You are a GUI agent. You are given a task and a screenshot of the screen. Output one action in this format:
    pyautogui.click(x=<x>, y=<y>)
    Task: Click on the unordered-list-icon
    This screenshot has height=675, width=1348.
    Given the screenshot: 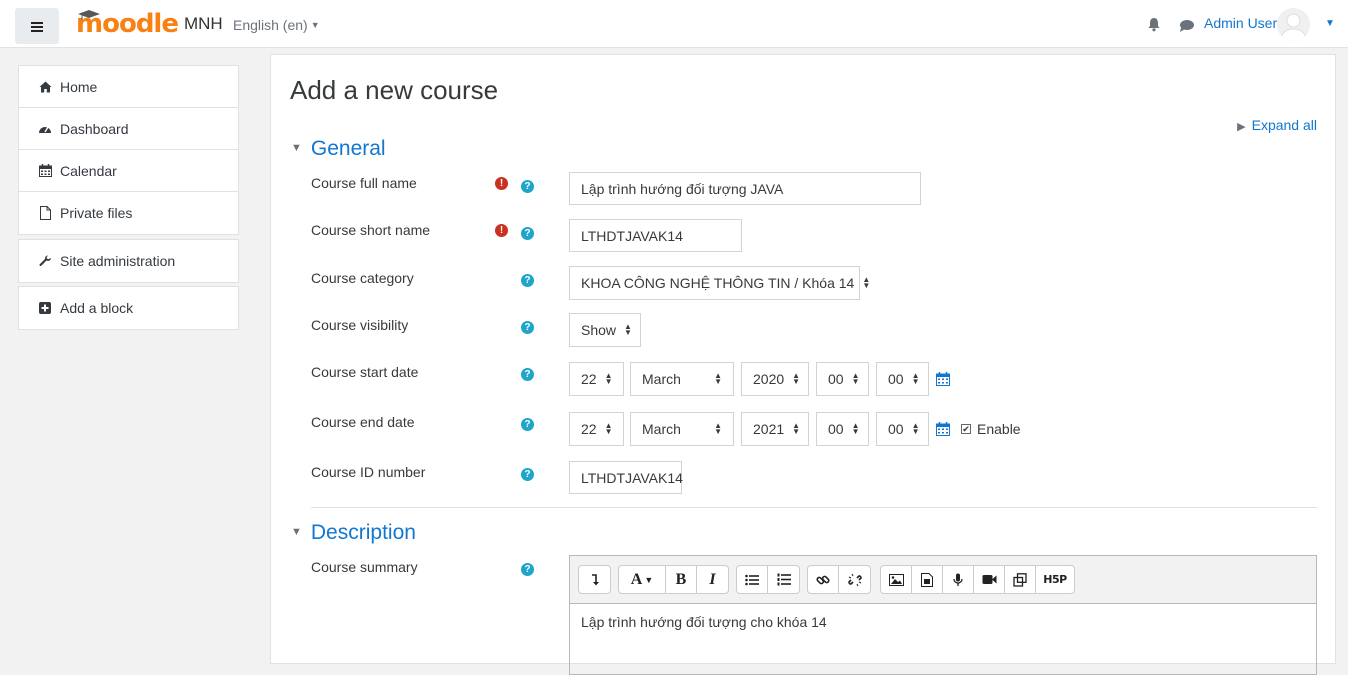 What is the action you would take?
    pyautogui.click(x=752, y=579)
    